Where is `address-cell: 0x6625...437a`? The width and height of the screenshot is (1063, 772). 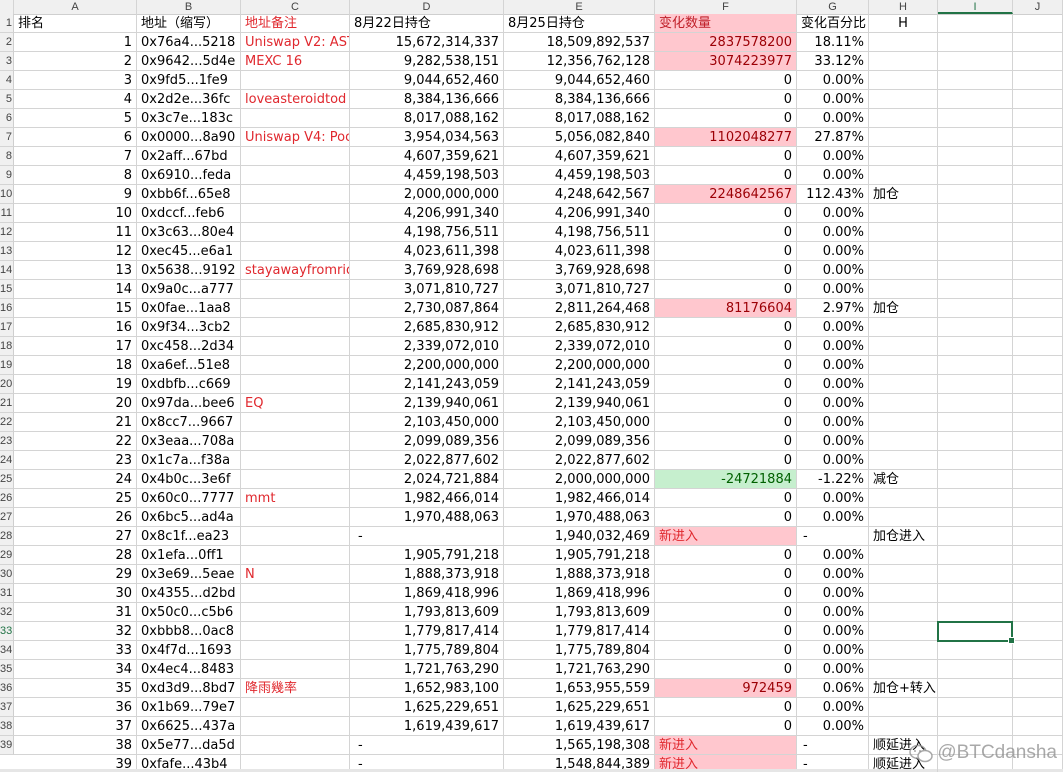
address-cell: 0x6625...437a is located at coordinates (189, 726).